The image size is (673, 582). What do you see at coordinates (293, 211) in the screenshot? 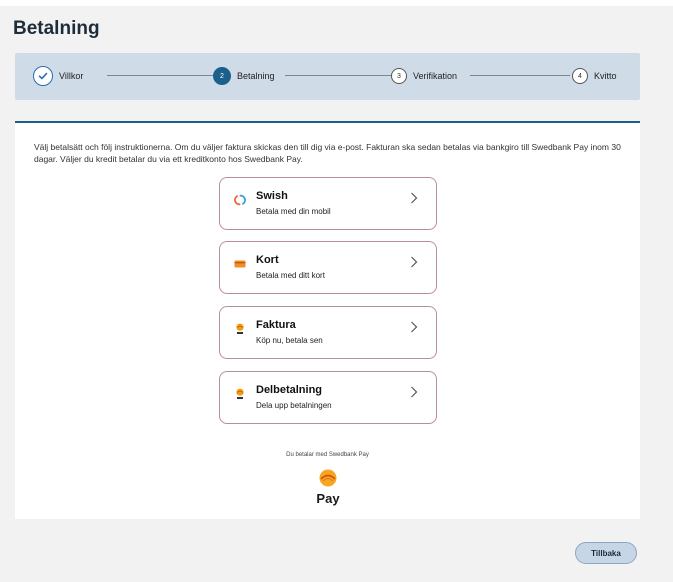
I see `option-subtitle: Betala med din mobil` at bounding box center [293, 211].